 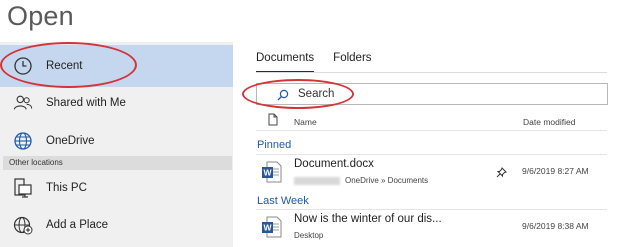 I want to click on computer-icon, so click(x=23, y=188).